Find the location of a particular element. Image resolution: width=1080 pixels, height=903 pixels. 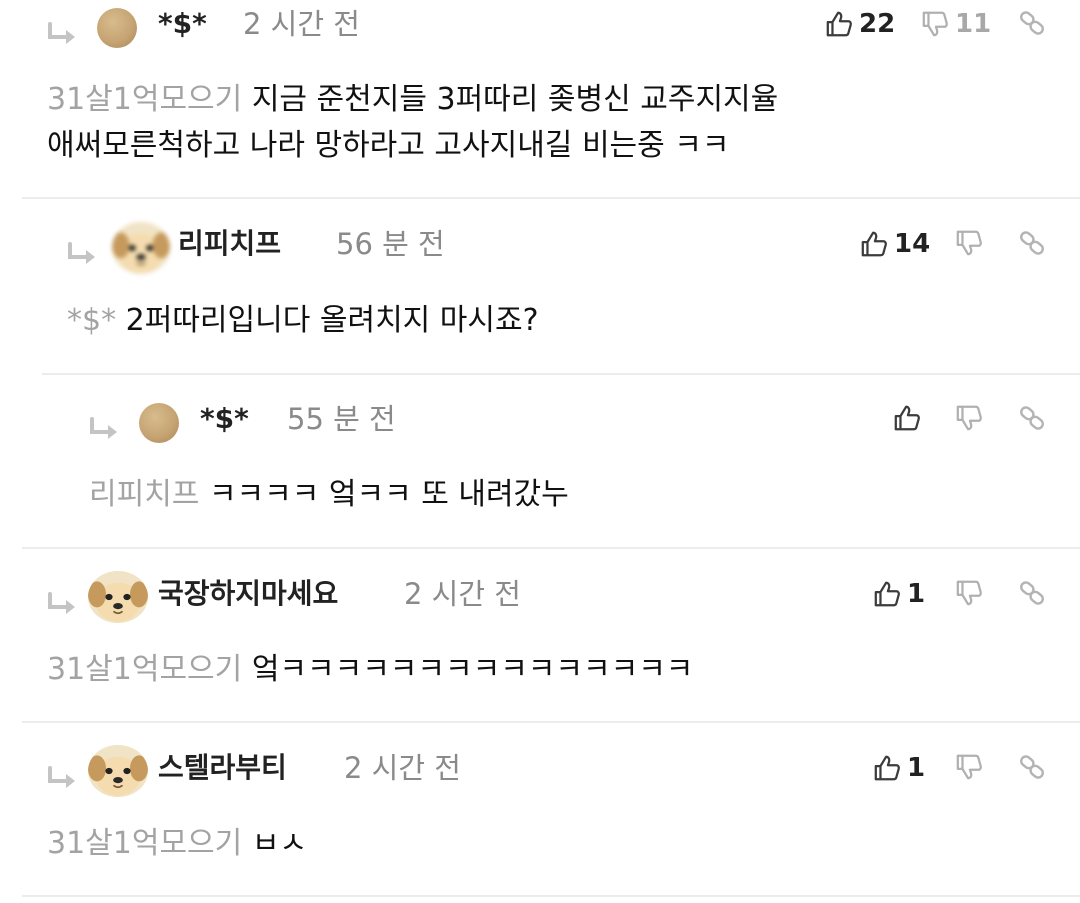

dislike-button: 11 is located at coordinates (956, 24).